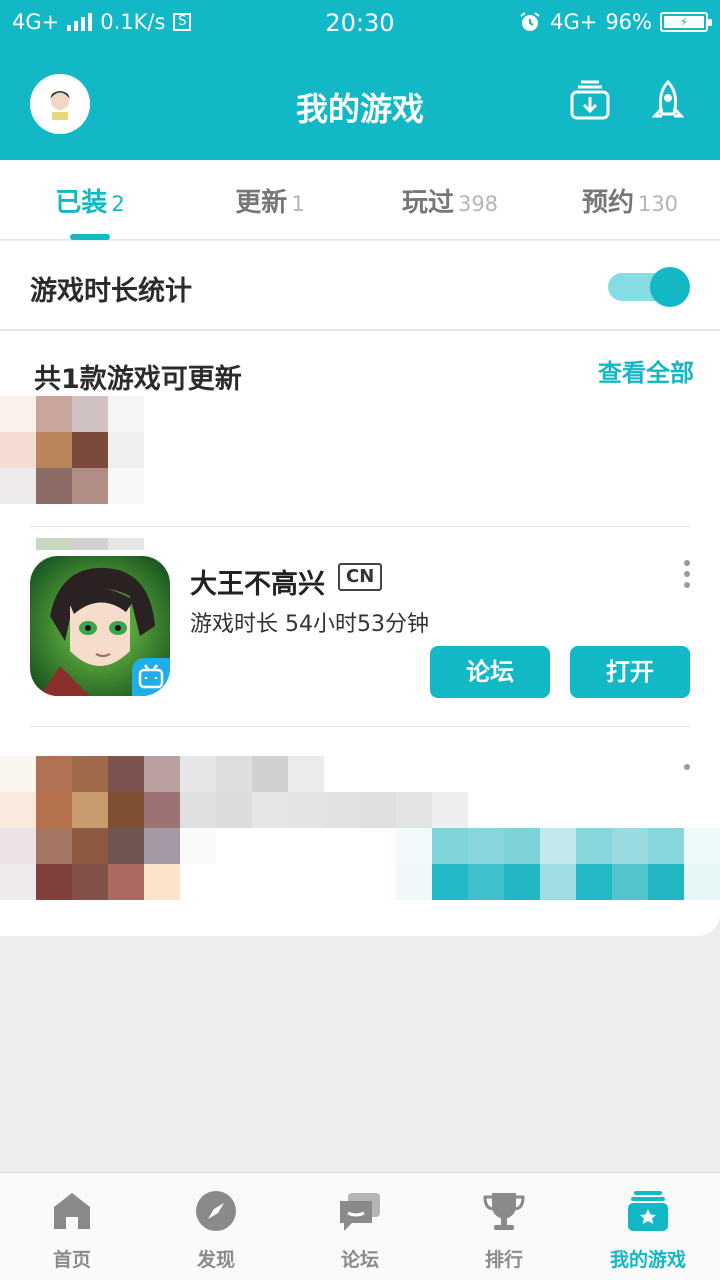 This screenshot has width=720, height=1280. I want to click on download-manager-button, so click(590, 102).